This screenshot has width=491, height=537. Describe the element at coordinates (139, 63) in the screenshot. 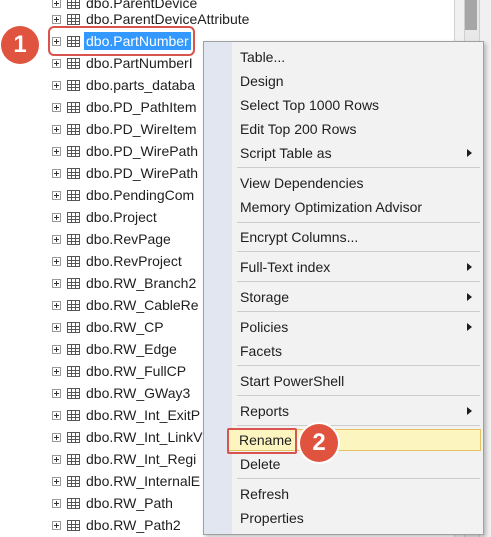

I see `tree-row-label: dbo.PartNumberI` at that location.